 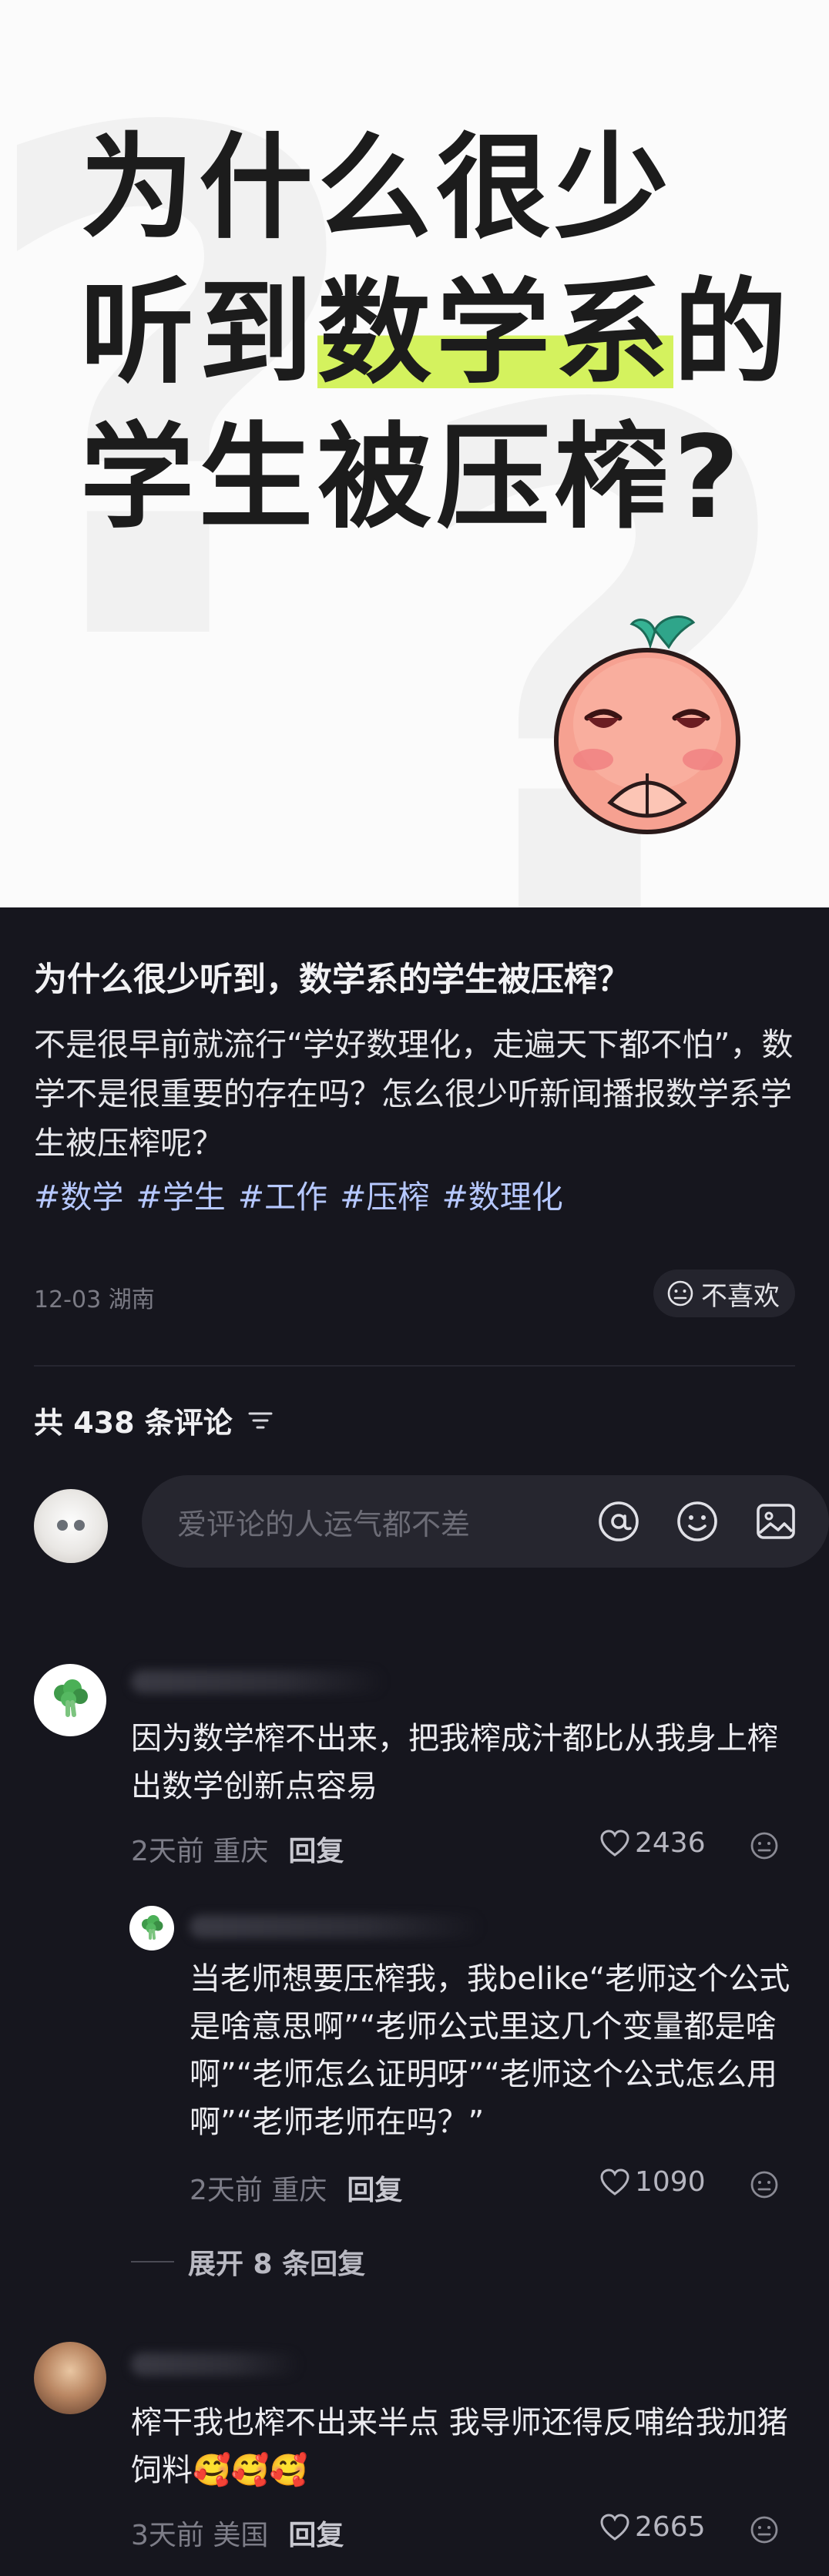 What do you see at coordinates (332, 980) in the screenshot?
I see `post-title: 为什么很少听到，数学系的学生被压榨？` at bounding box center [332, 980].